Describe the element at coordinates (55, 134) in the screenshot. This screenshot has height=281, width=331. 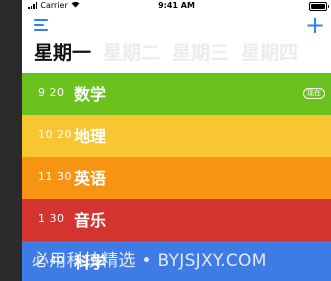
I see `class-time: 10 20` at that location.